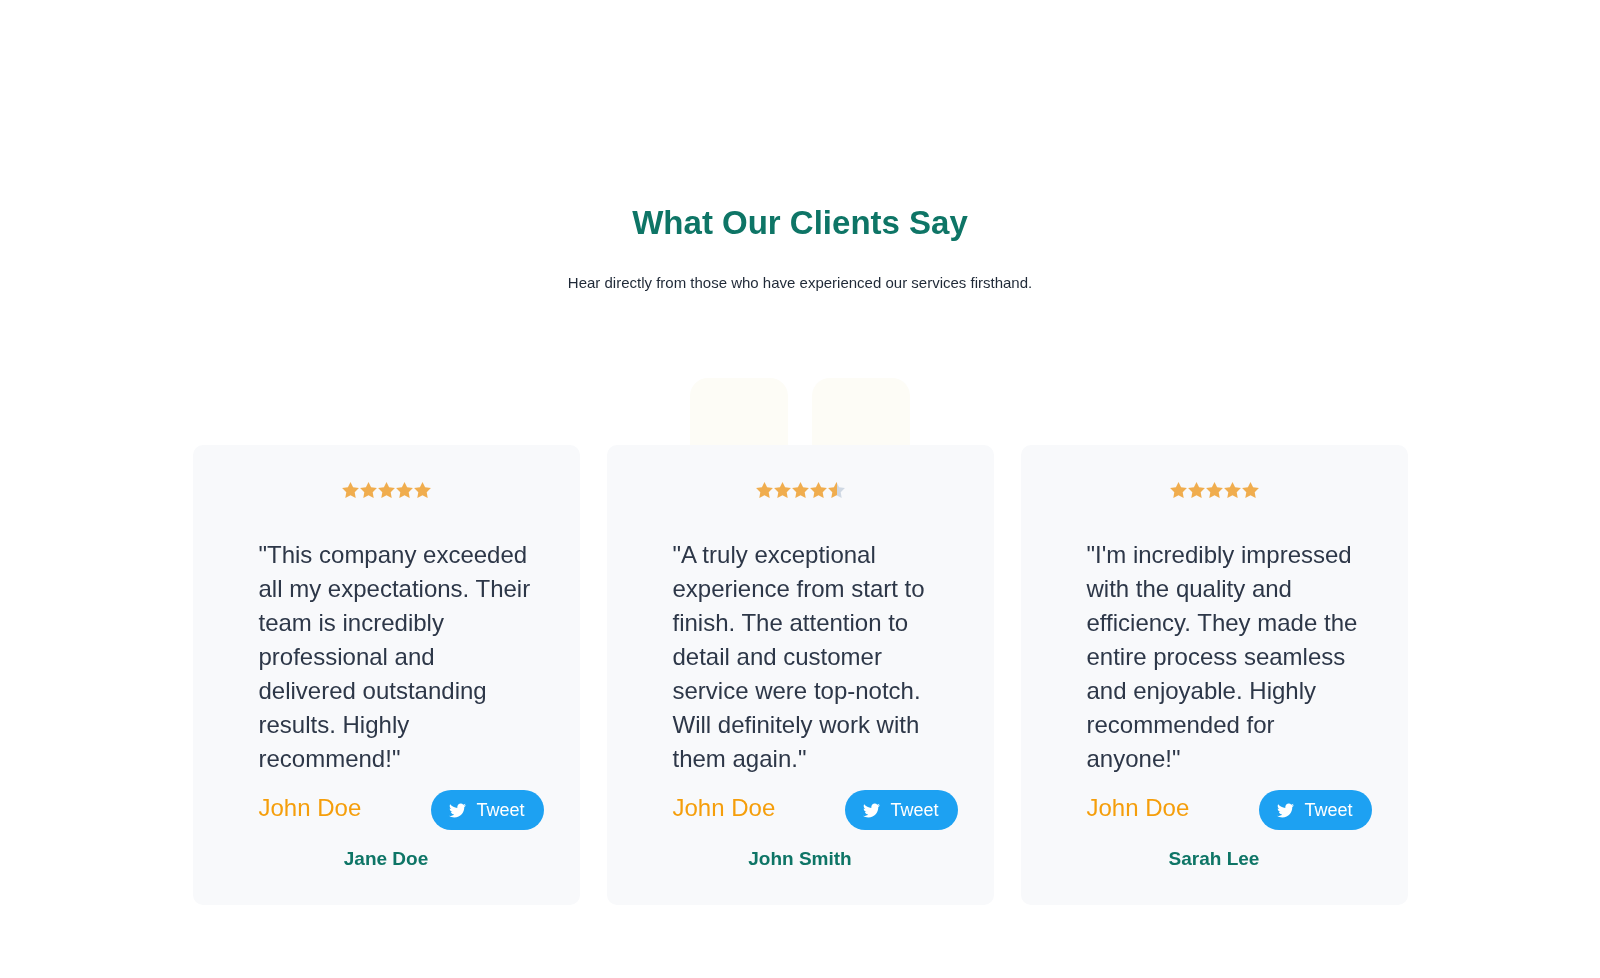 This screenshot has height=978, width=1600. What do you see at coordinates (800, 859) in the screenshot?
I see `client-name: John Smith` at bounding box center [800, 859].